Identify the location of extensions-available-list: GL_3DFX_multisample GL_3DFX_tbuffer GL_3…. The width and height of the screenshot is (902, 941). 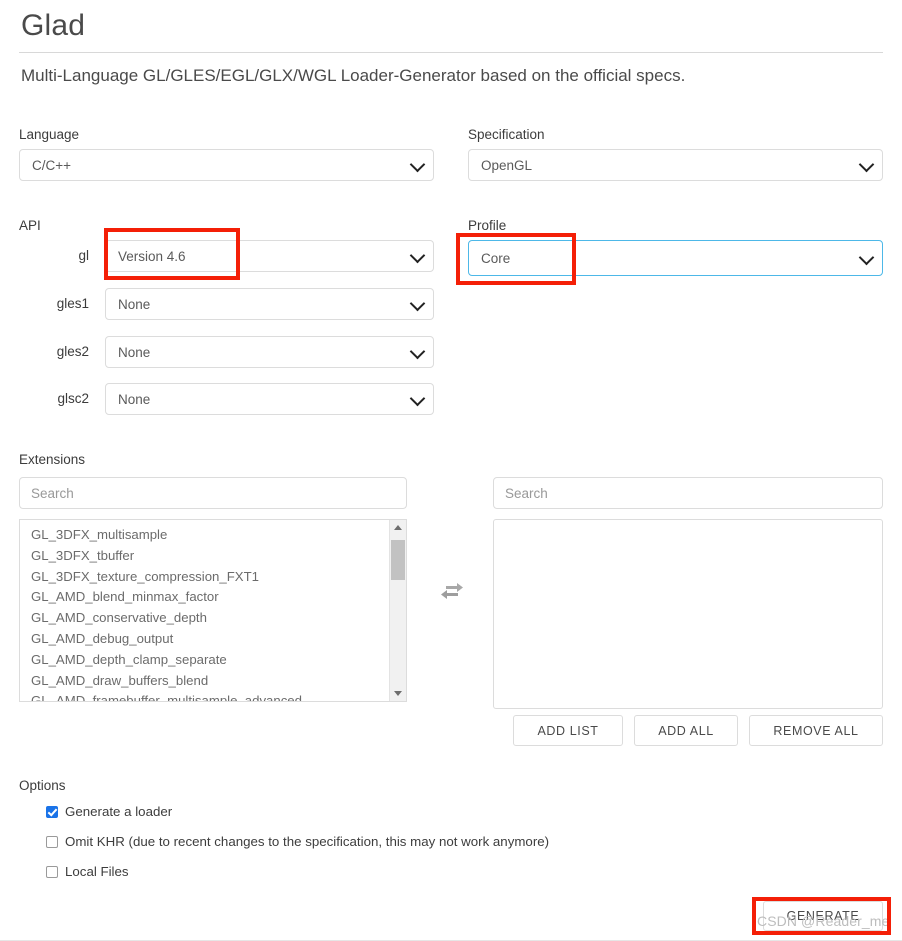
(213, 610).